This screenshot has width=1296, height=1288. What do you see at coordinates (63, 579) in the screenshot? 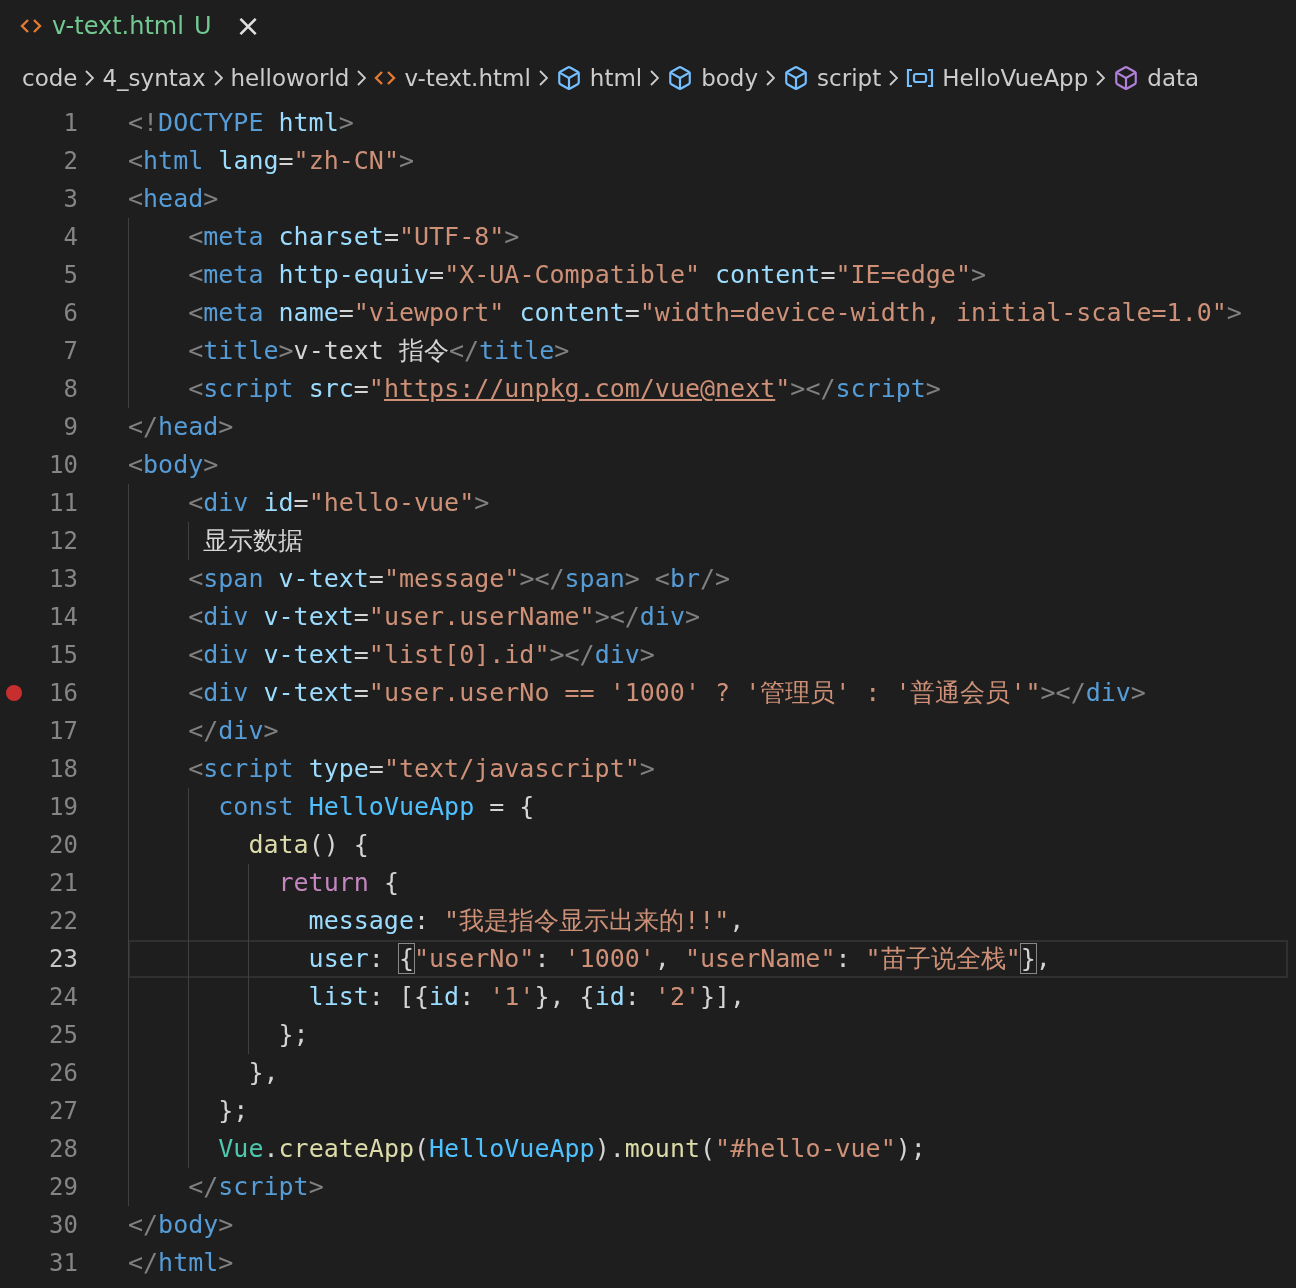
I see `line-number: 13` at bounding box center [63, 579].